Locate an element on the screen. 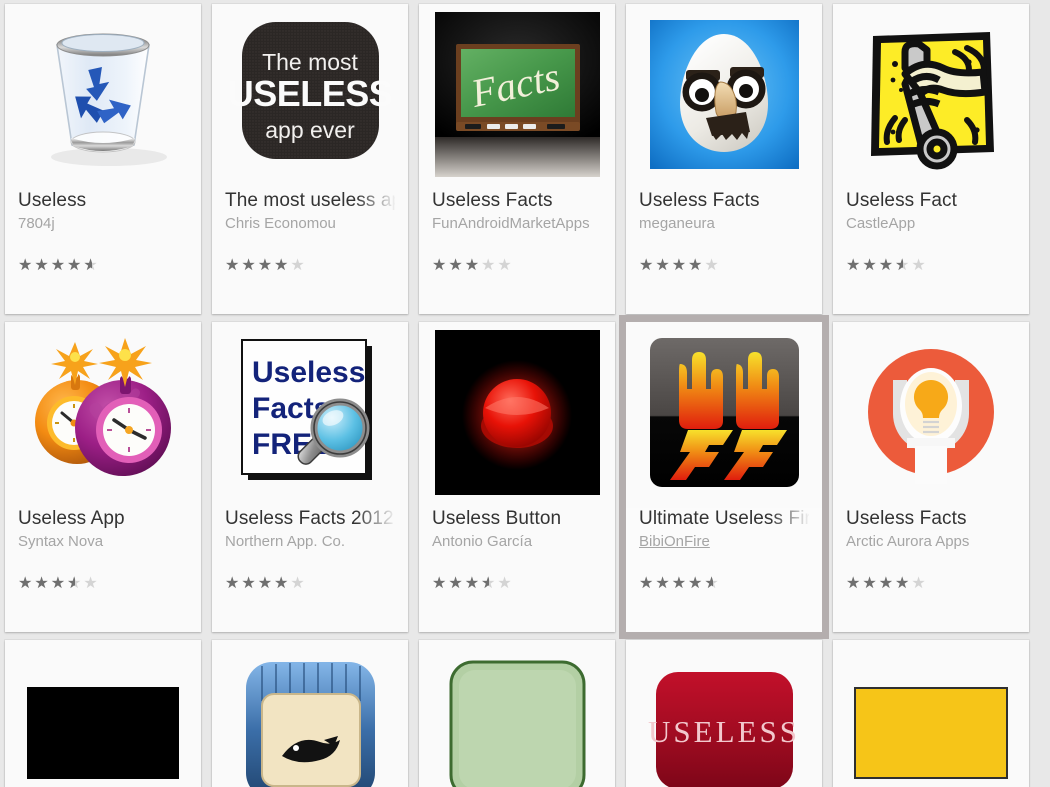  app-title: Useless Facts 2012 is located at coordinates (310, 519).